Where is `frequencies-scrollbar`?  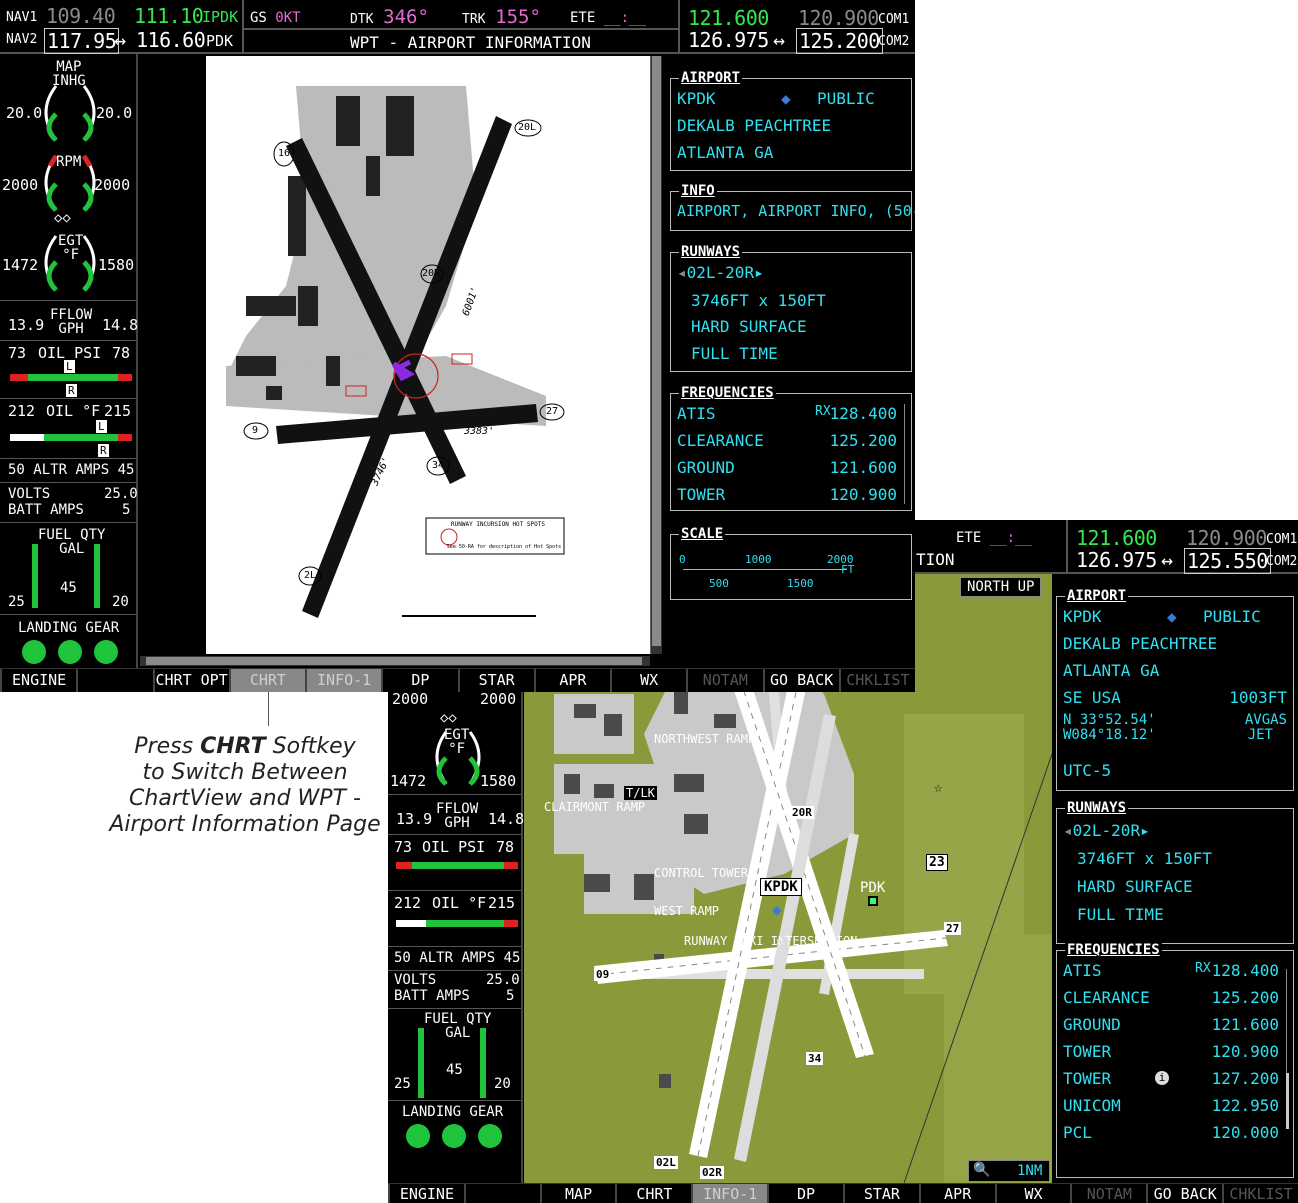
frequencies-scrollbar is located at coordinates (905, 454).